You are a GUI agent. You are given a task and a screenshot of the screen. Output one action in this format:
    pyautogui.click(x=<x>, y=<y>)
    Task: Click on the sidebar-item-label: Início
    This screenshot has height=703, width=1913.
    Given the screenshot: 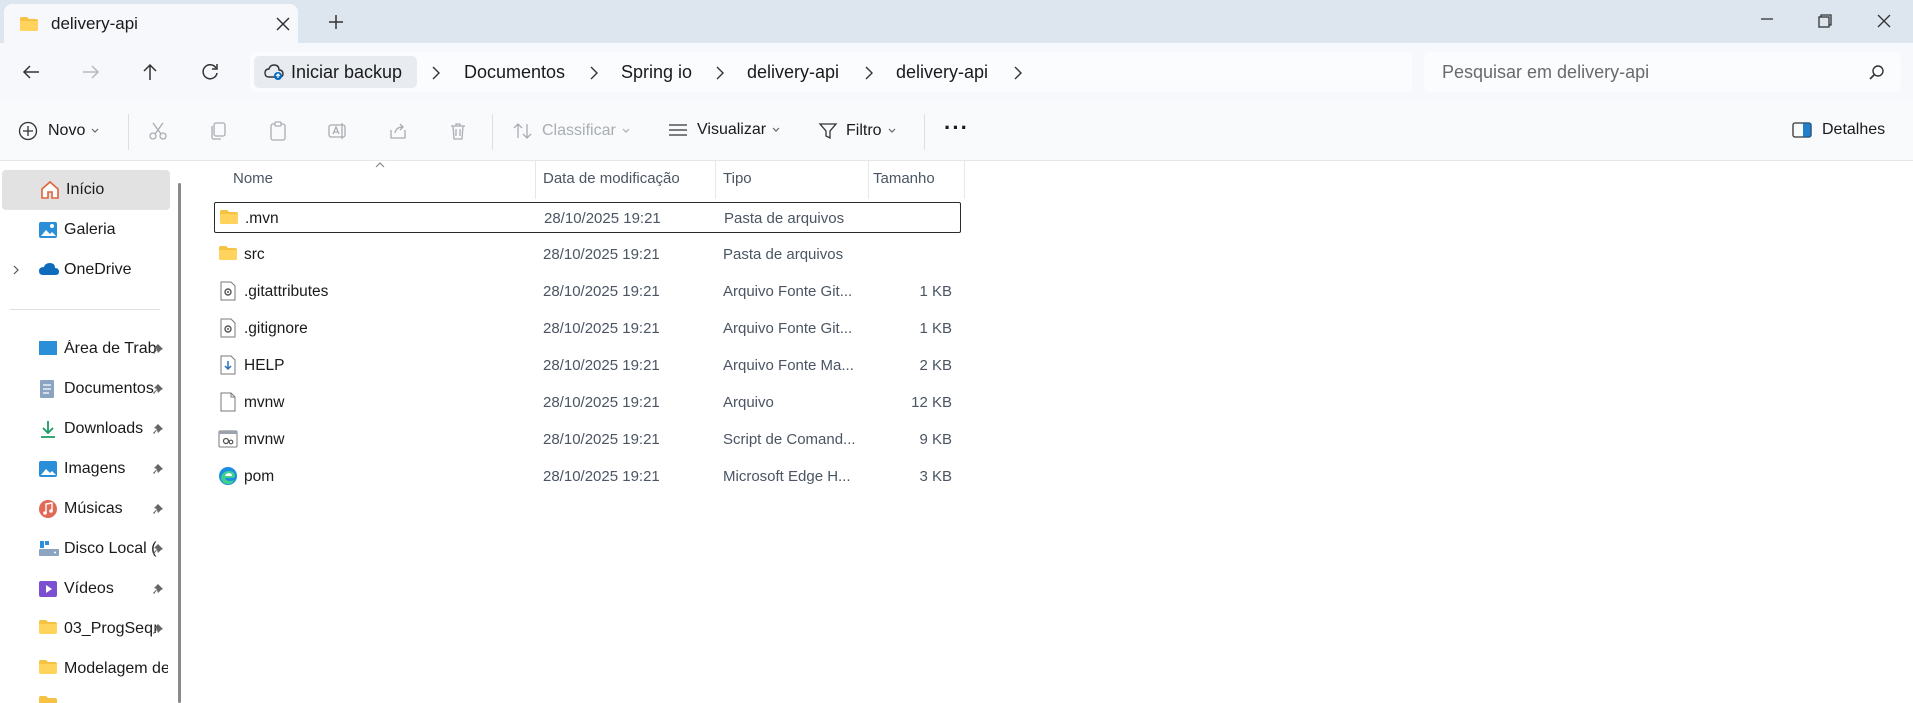 What is the action you would take?
    pyautogui.click(x=85, y=189)
    